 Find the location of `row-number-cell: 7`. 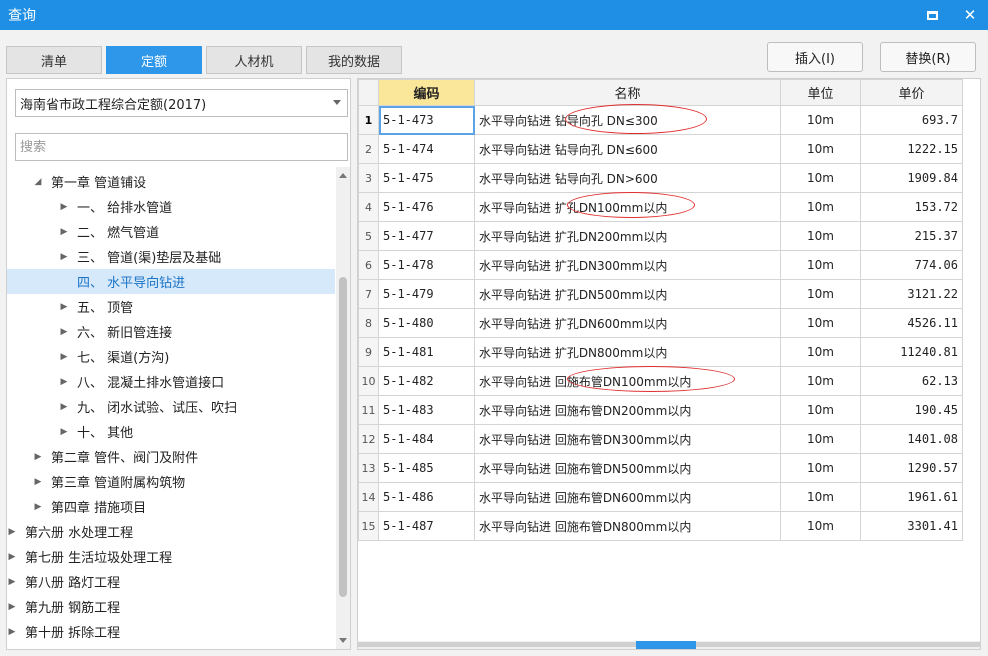

row-number-cell: 7 is located at coordinates (368, 294).